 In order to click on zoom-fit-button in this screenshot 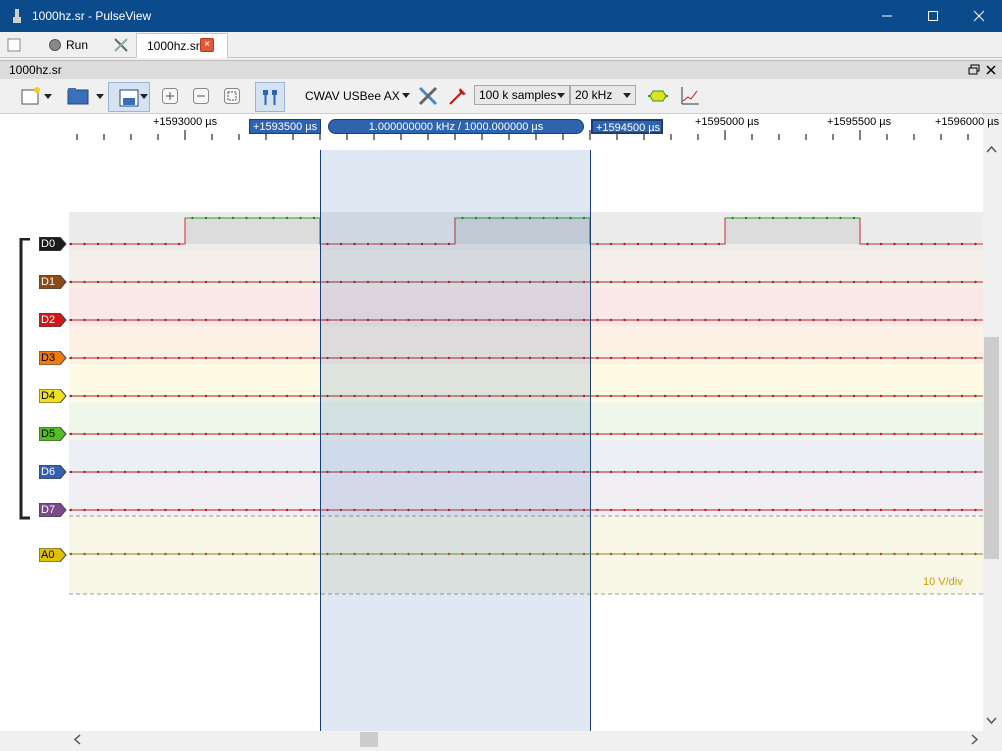, I will do `click(232, 96)`.